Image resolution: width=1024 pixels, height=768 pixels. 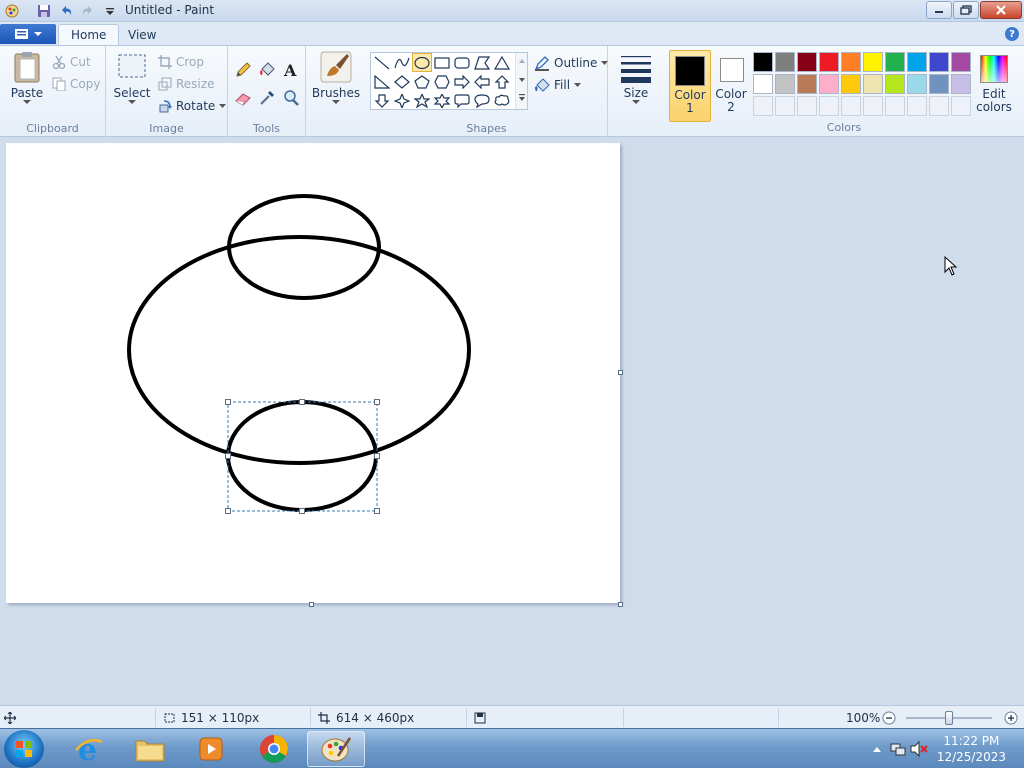 I want to click on undo-icon, so click(x=66, y=11).